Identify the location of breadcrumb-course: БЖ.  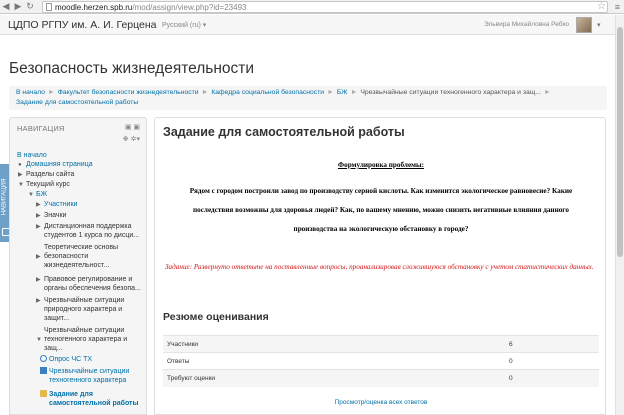
(342, 92).